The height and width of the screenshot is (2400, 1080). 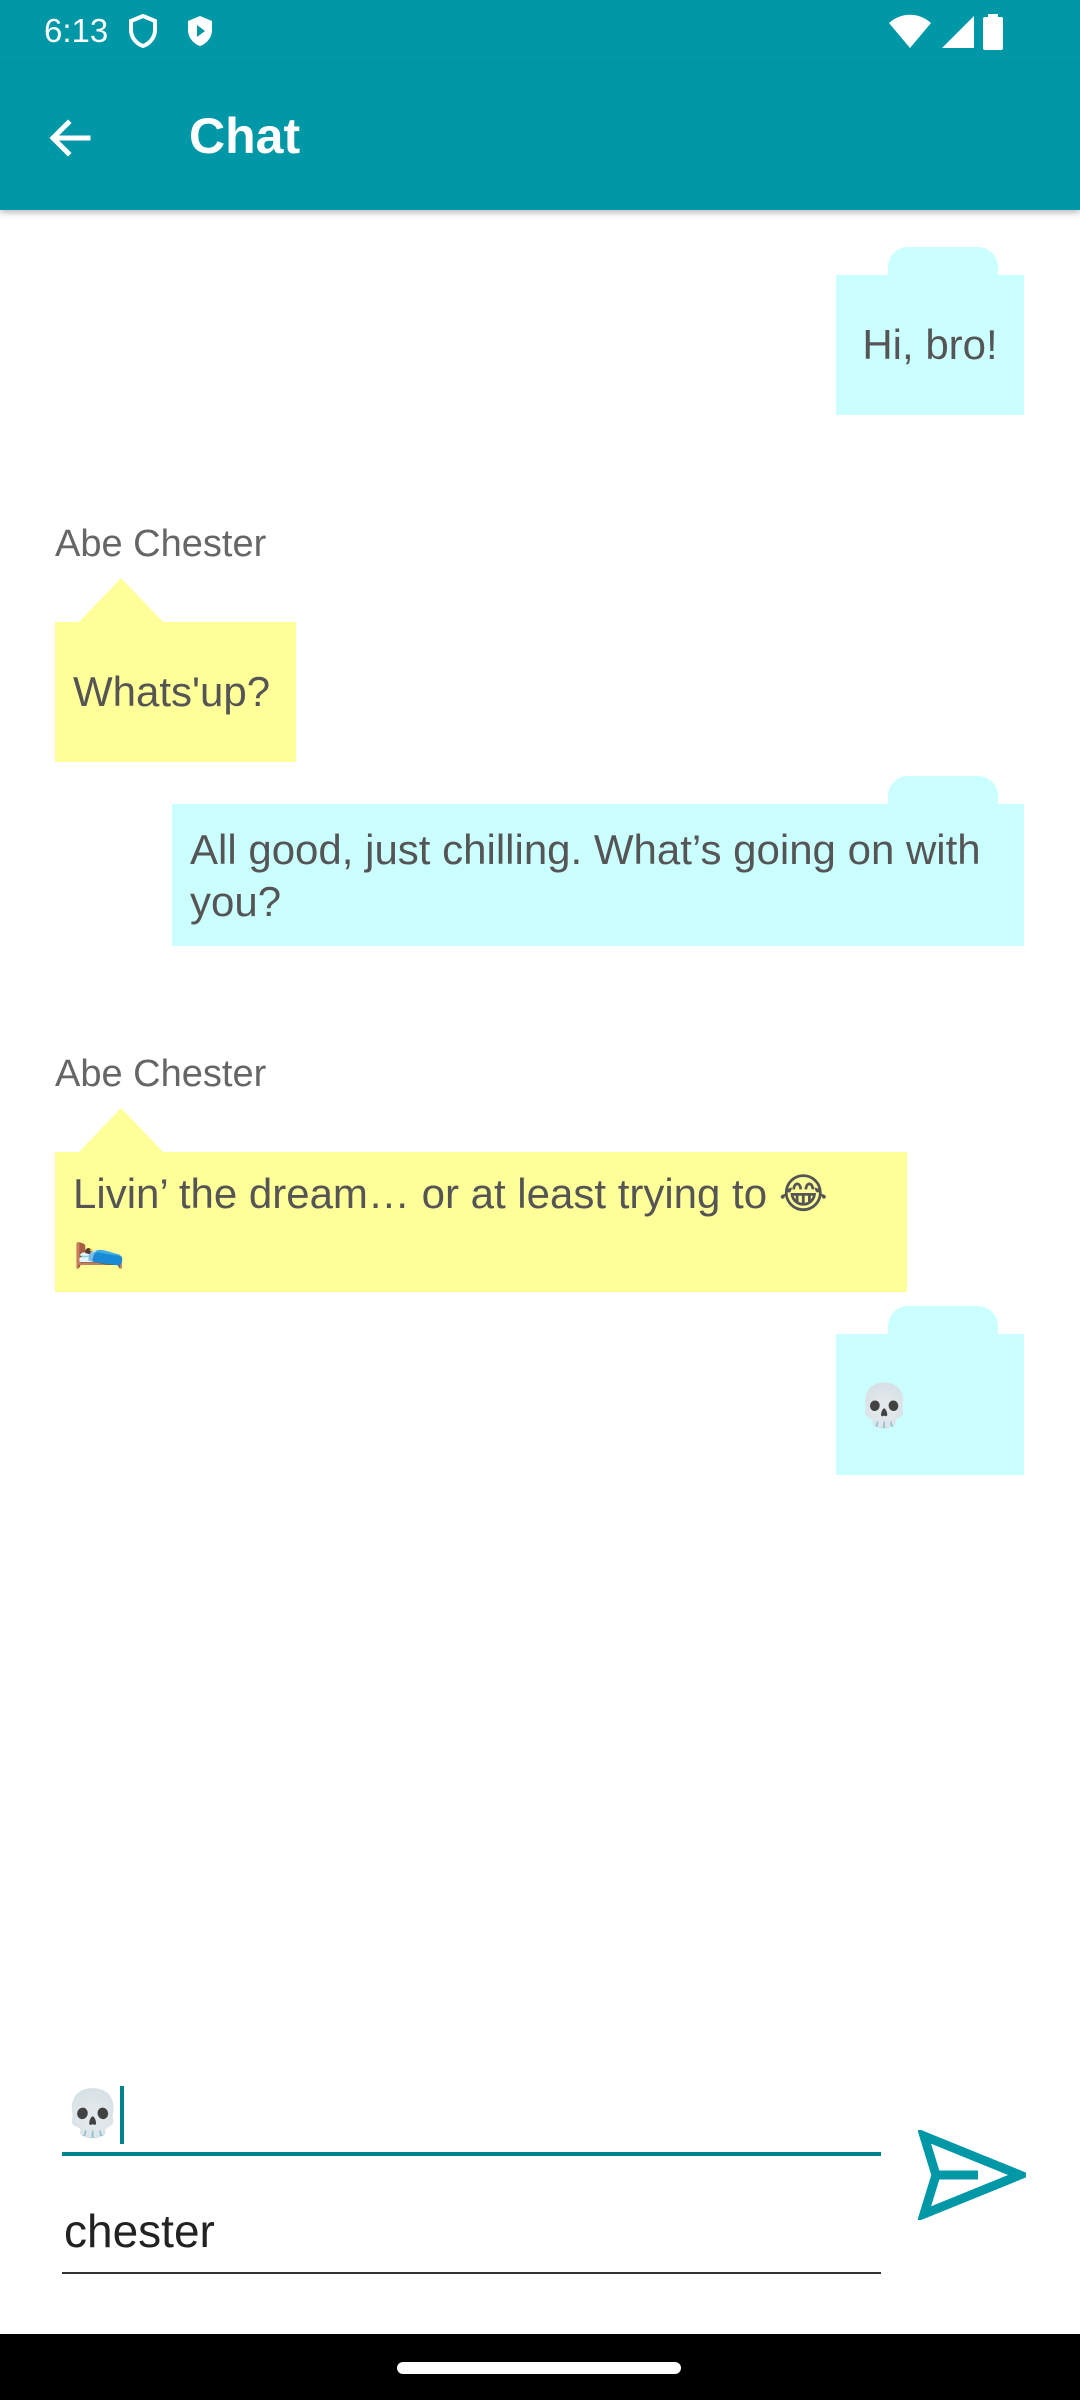 I want to click on send-icon, so click(x=972, y=2175).